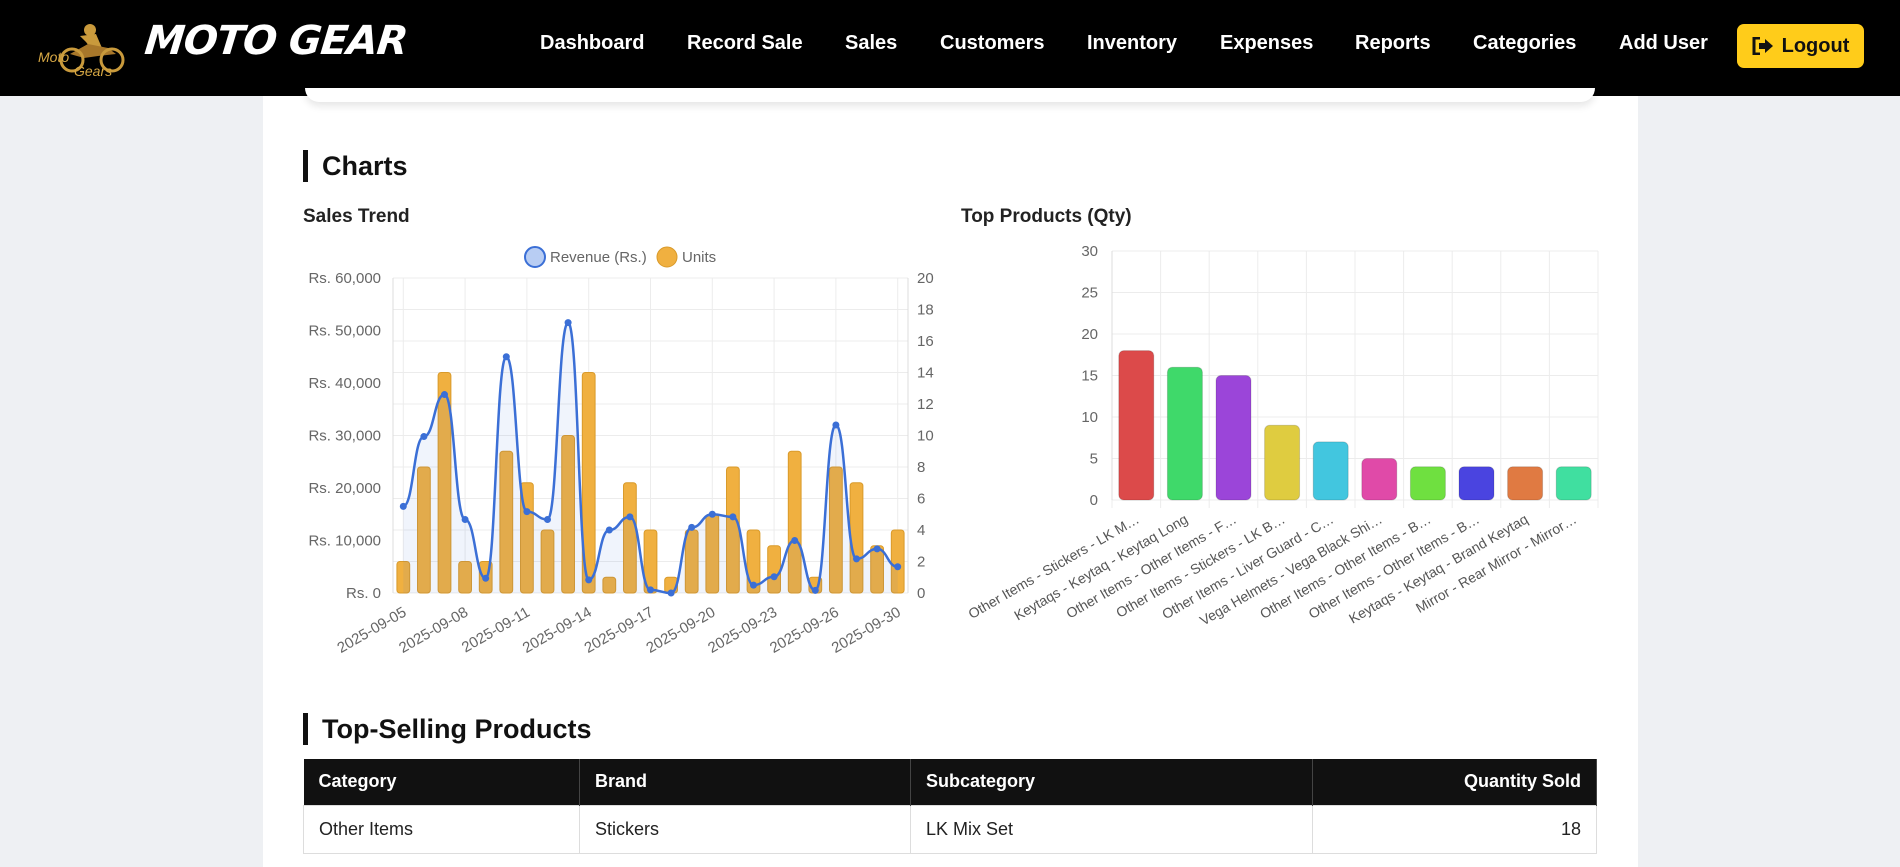 This screenshot has width=1900, height=867. Describe the element at coordinates (921, 499) in the screenshot. I see `y-right-tick-label: 6` at that location.